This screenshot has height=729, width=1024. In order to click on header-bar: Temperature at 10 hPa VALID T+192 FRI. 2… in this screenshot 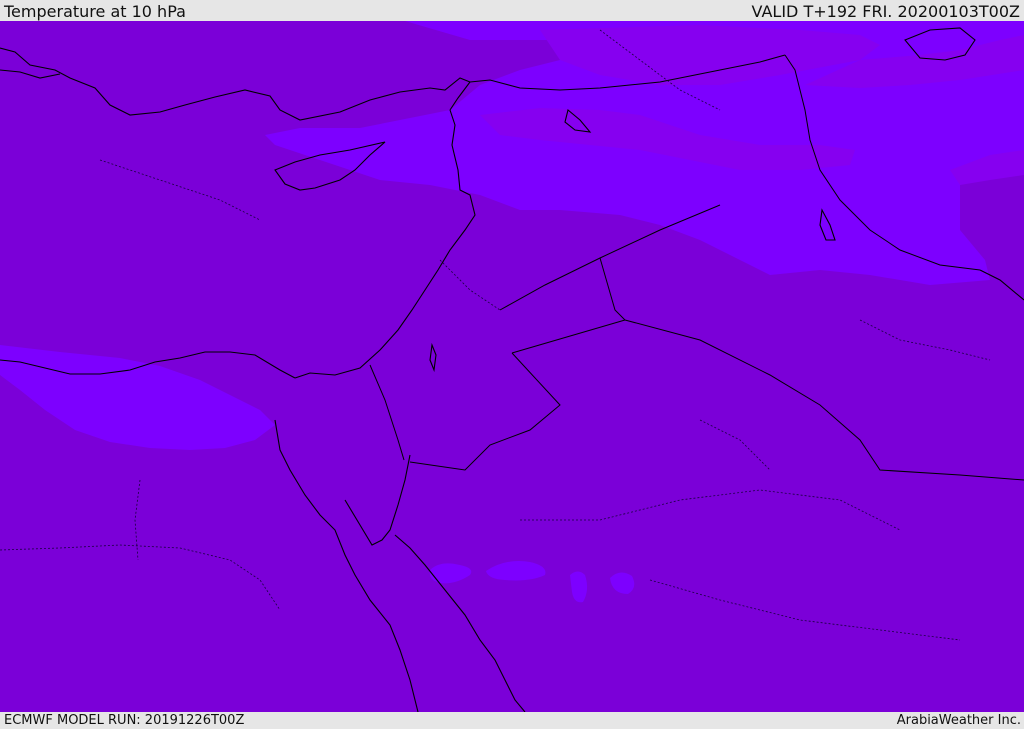, I will do `click(512, 10)`.